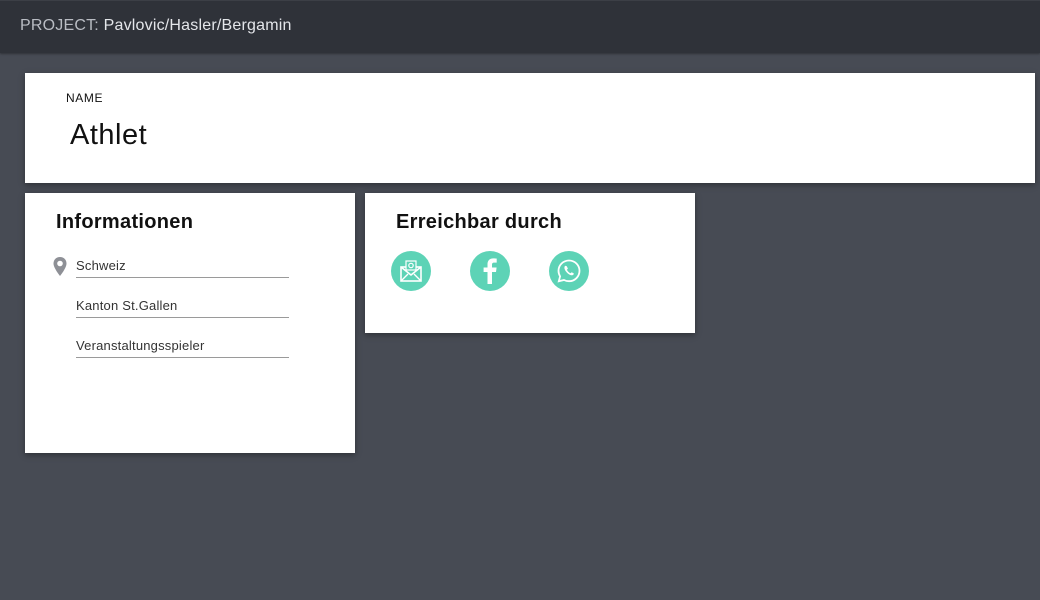 The image size is (1040, 600). I want to click on country-field: Schweiz, so click(182, 266).